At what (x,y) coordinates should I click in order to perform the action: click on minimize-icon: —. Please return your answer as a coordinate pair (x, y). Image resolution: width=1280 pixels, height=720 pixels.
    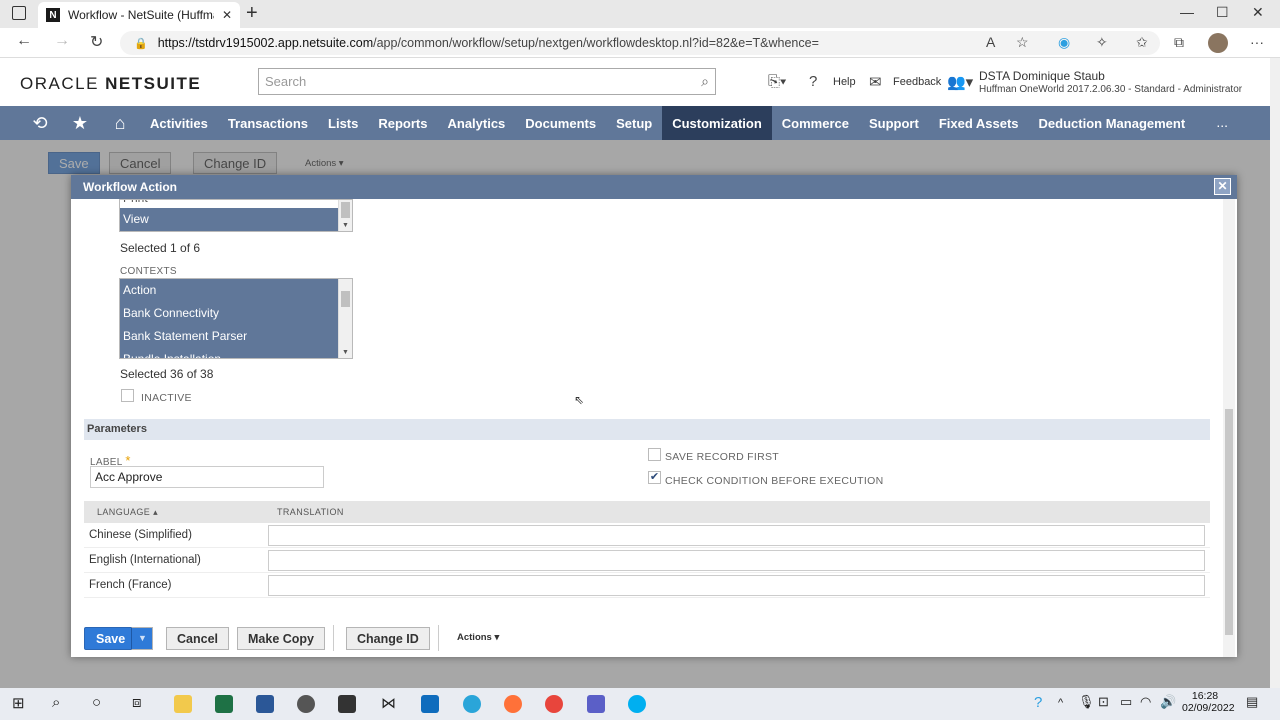
    Looking at the image, I should click on (1187, 12).